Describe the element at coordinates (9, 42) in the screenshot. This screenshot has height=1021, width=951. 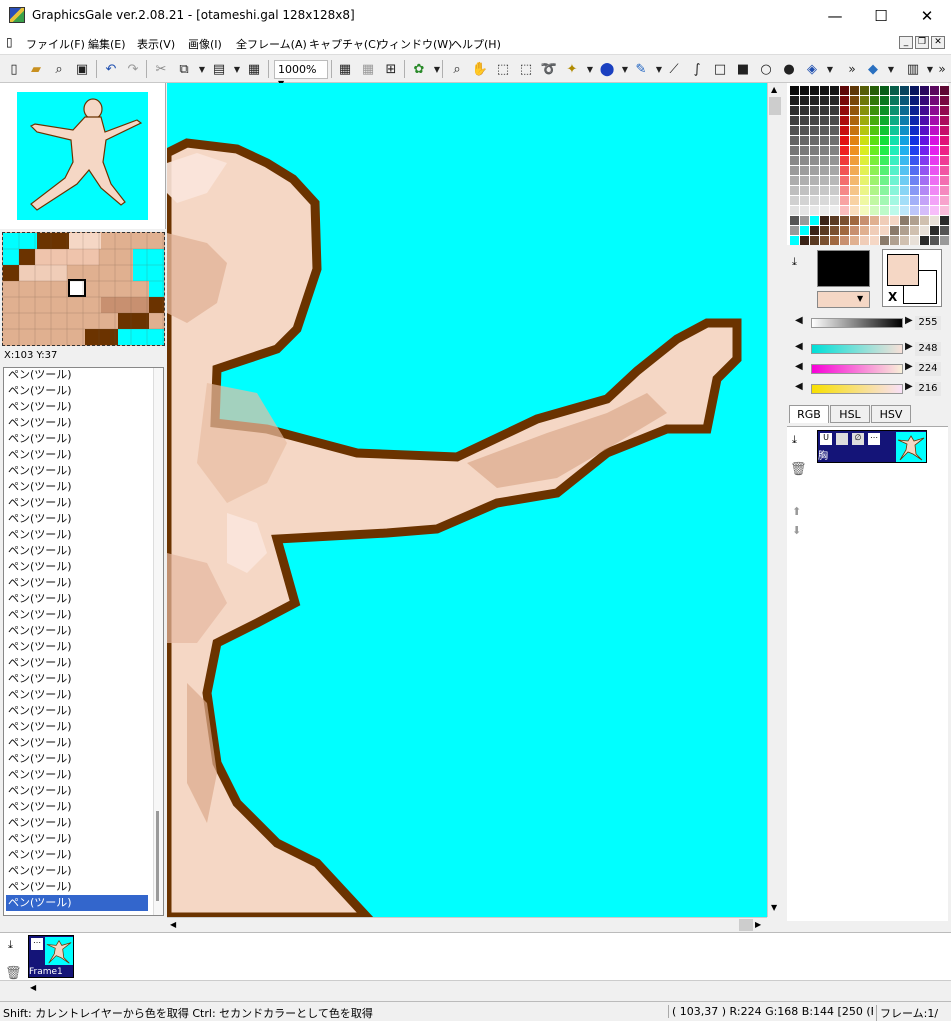
I see `document-icon: ▯` at that location.